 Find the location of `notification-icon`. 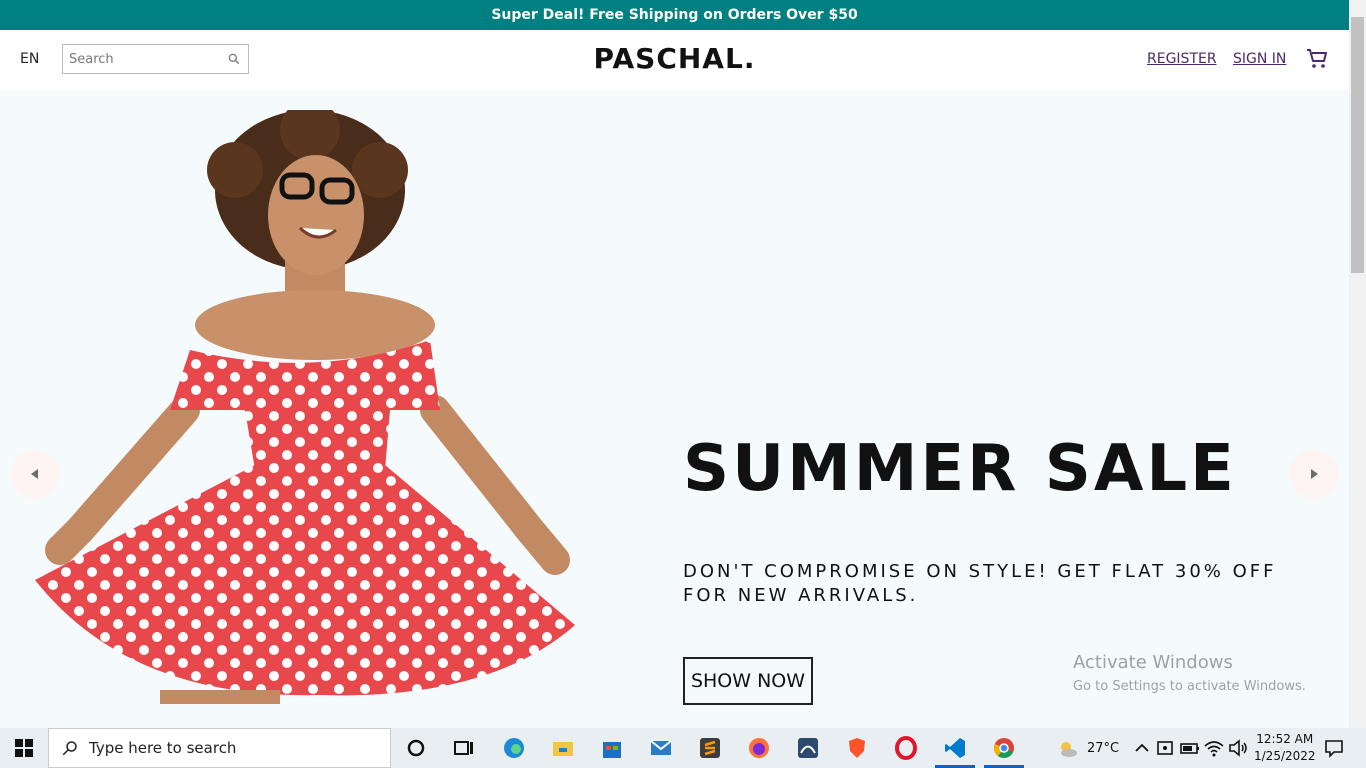

notification-icon is located at coordinates (1334, 748).